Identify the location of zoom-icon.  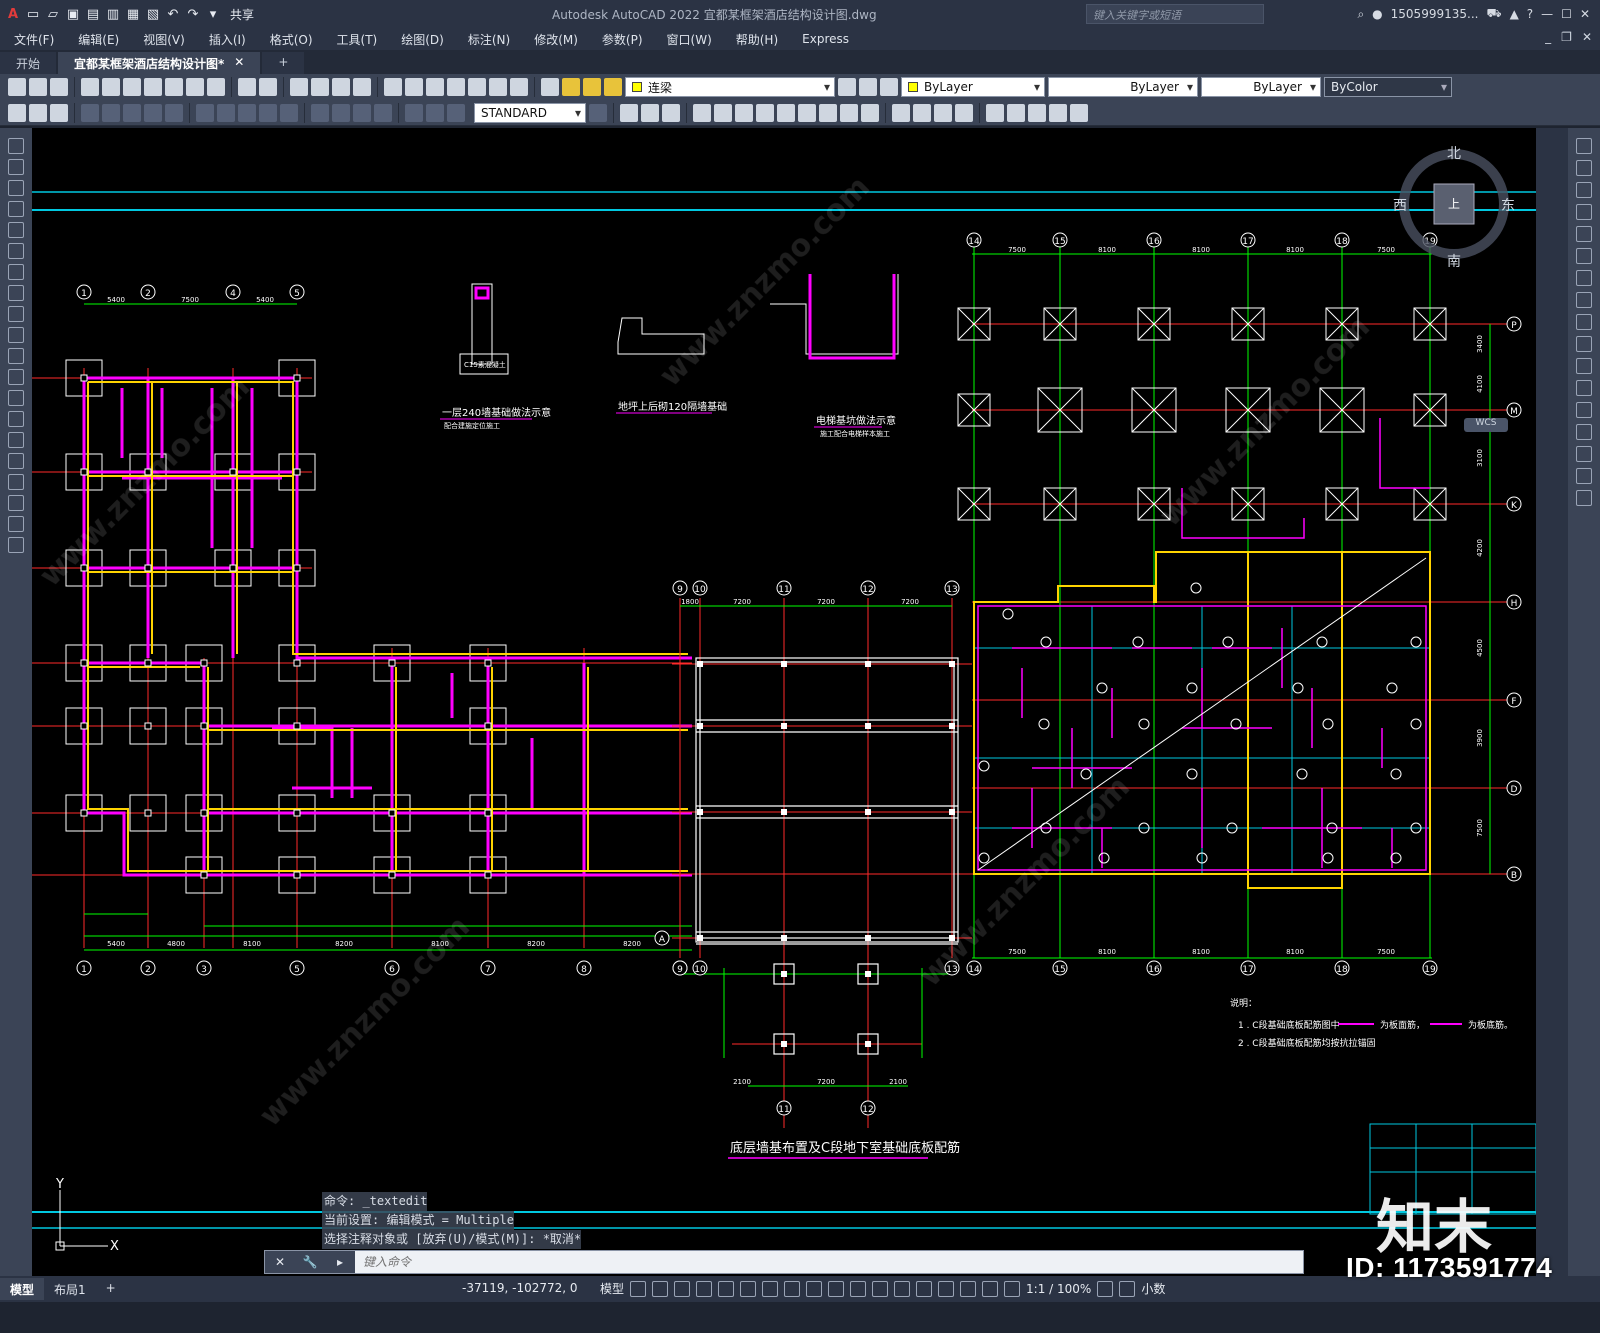
(320, 87).